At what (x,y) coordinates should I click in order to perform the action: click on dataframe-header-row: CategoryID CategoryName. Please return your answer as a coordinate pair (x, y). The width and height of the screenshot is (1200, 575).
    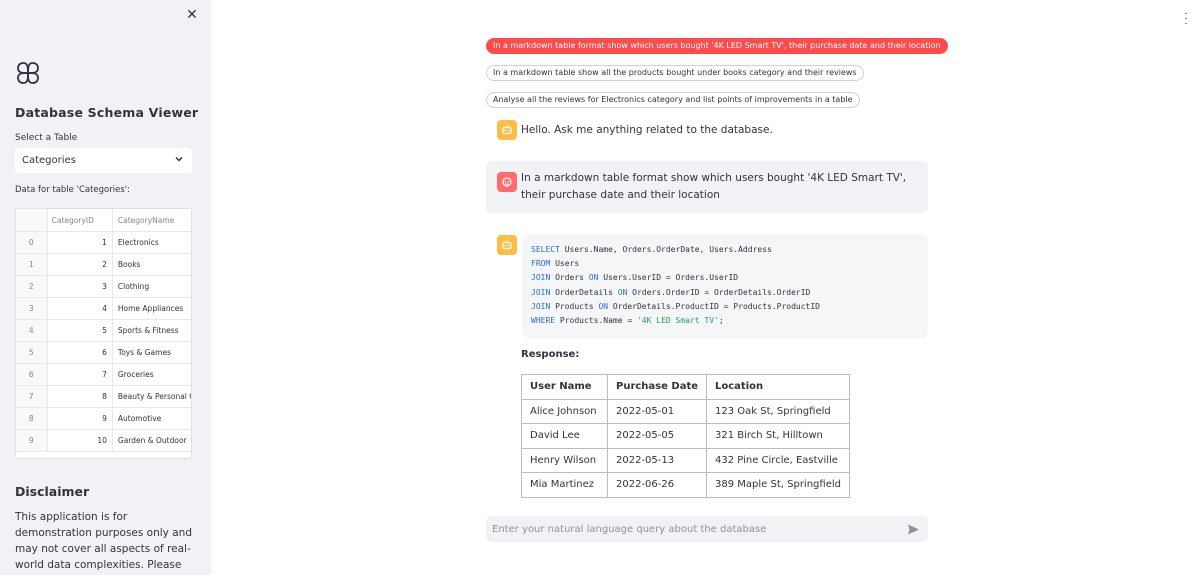
    Looking at the image, I should click on (103, 220).